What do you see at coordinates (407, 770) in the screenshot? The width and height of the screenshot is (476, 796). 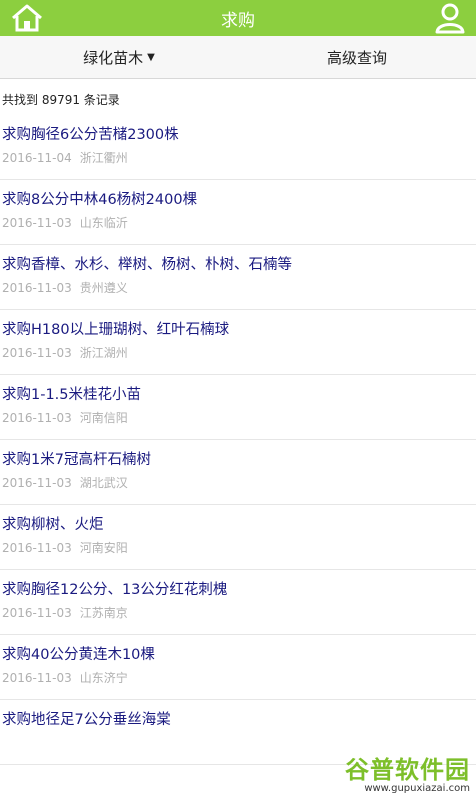 I see `watermark-text: 谷普软件园` at bounding box center [407, 770].